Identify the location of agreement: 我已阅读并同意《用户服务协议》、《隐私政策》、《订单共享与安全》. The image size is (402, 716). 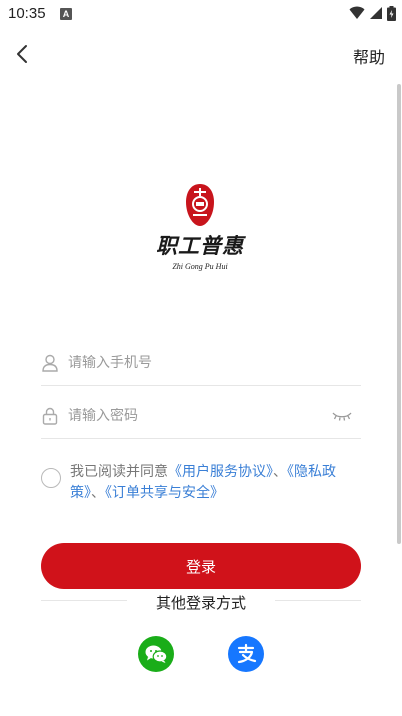
(202, 483).